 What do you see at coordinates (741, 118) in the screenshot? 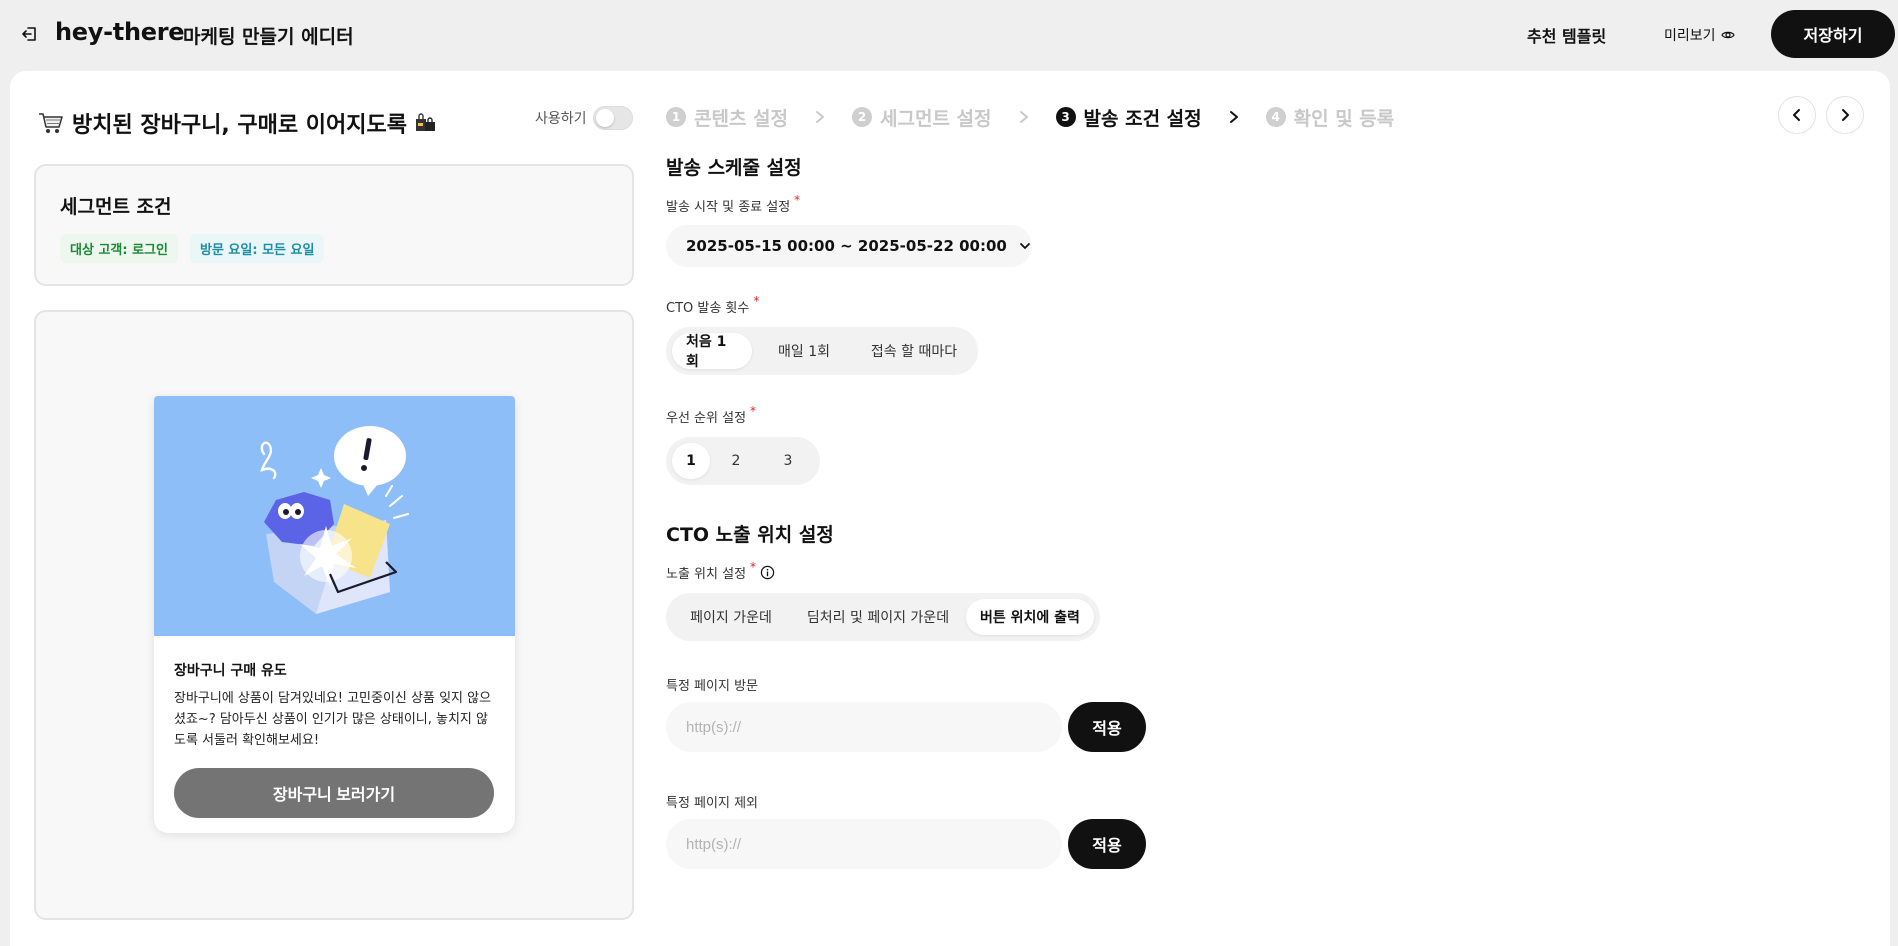
I see `step-label: 콘텐츠 설정` at bounding box center [741, 118].